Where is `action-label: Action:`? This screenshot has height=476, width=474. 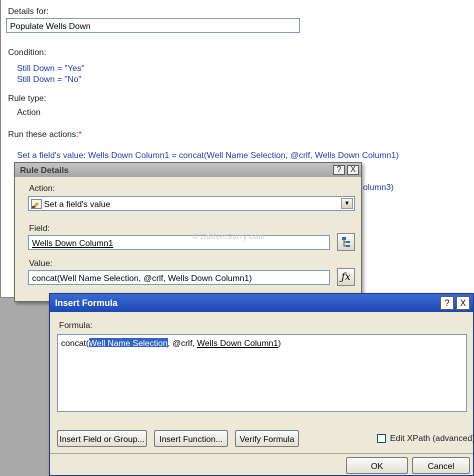 action-label: Action: is located at coordinates (42, 188).